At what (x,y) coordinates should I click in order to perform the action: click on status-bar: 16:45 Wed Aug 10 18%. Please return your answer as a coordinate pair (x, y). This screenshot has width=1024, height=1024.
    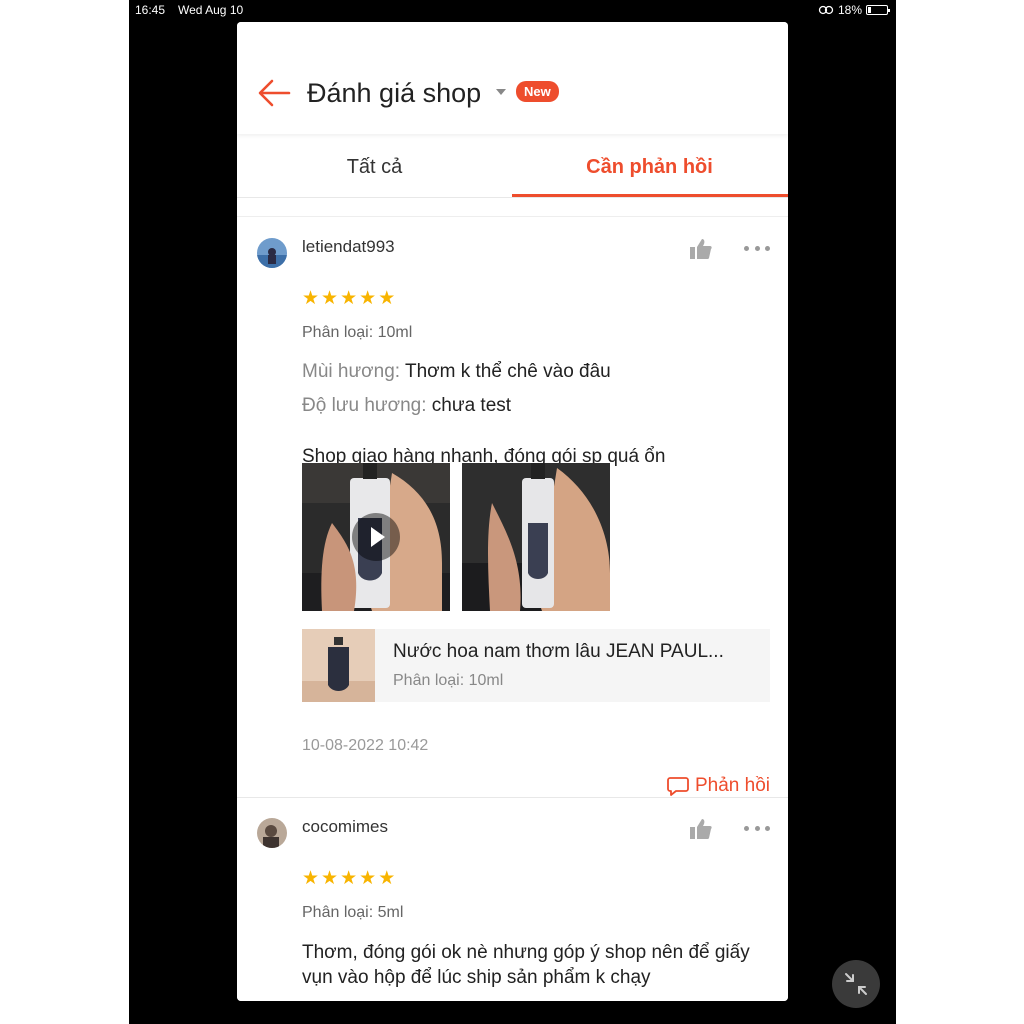
    Looking at the image, I should click on (512, 10).